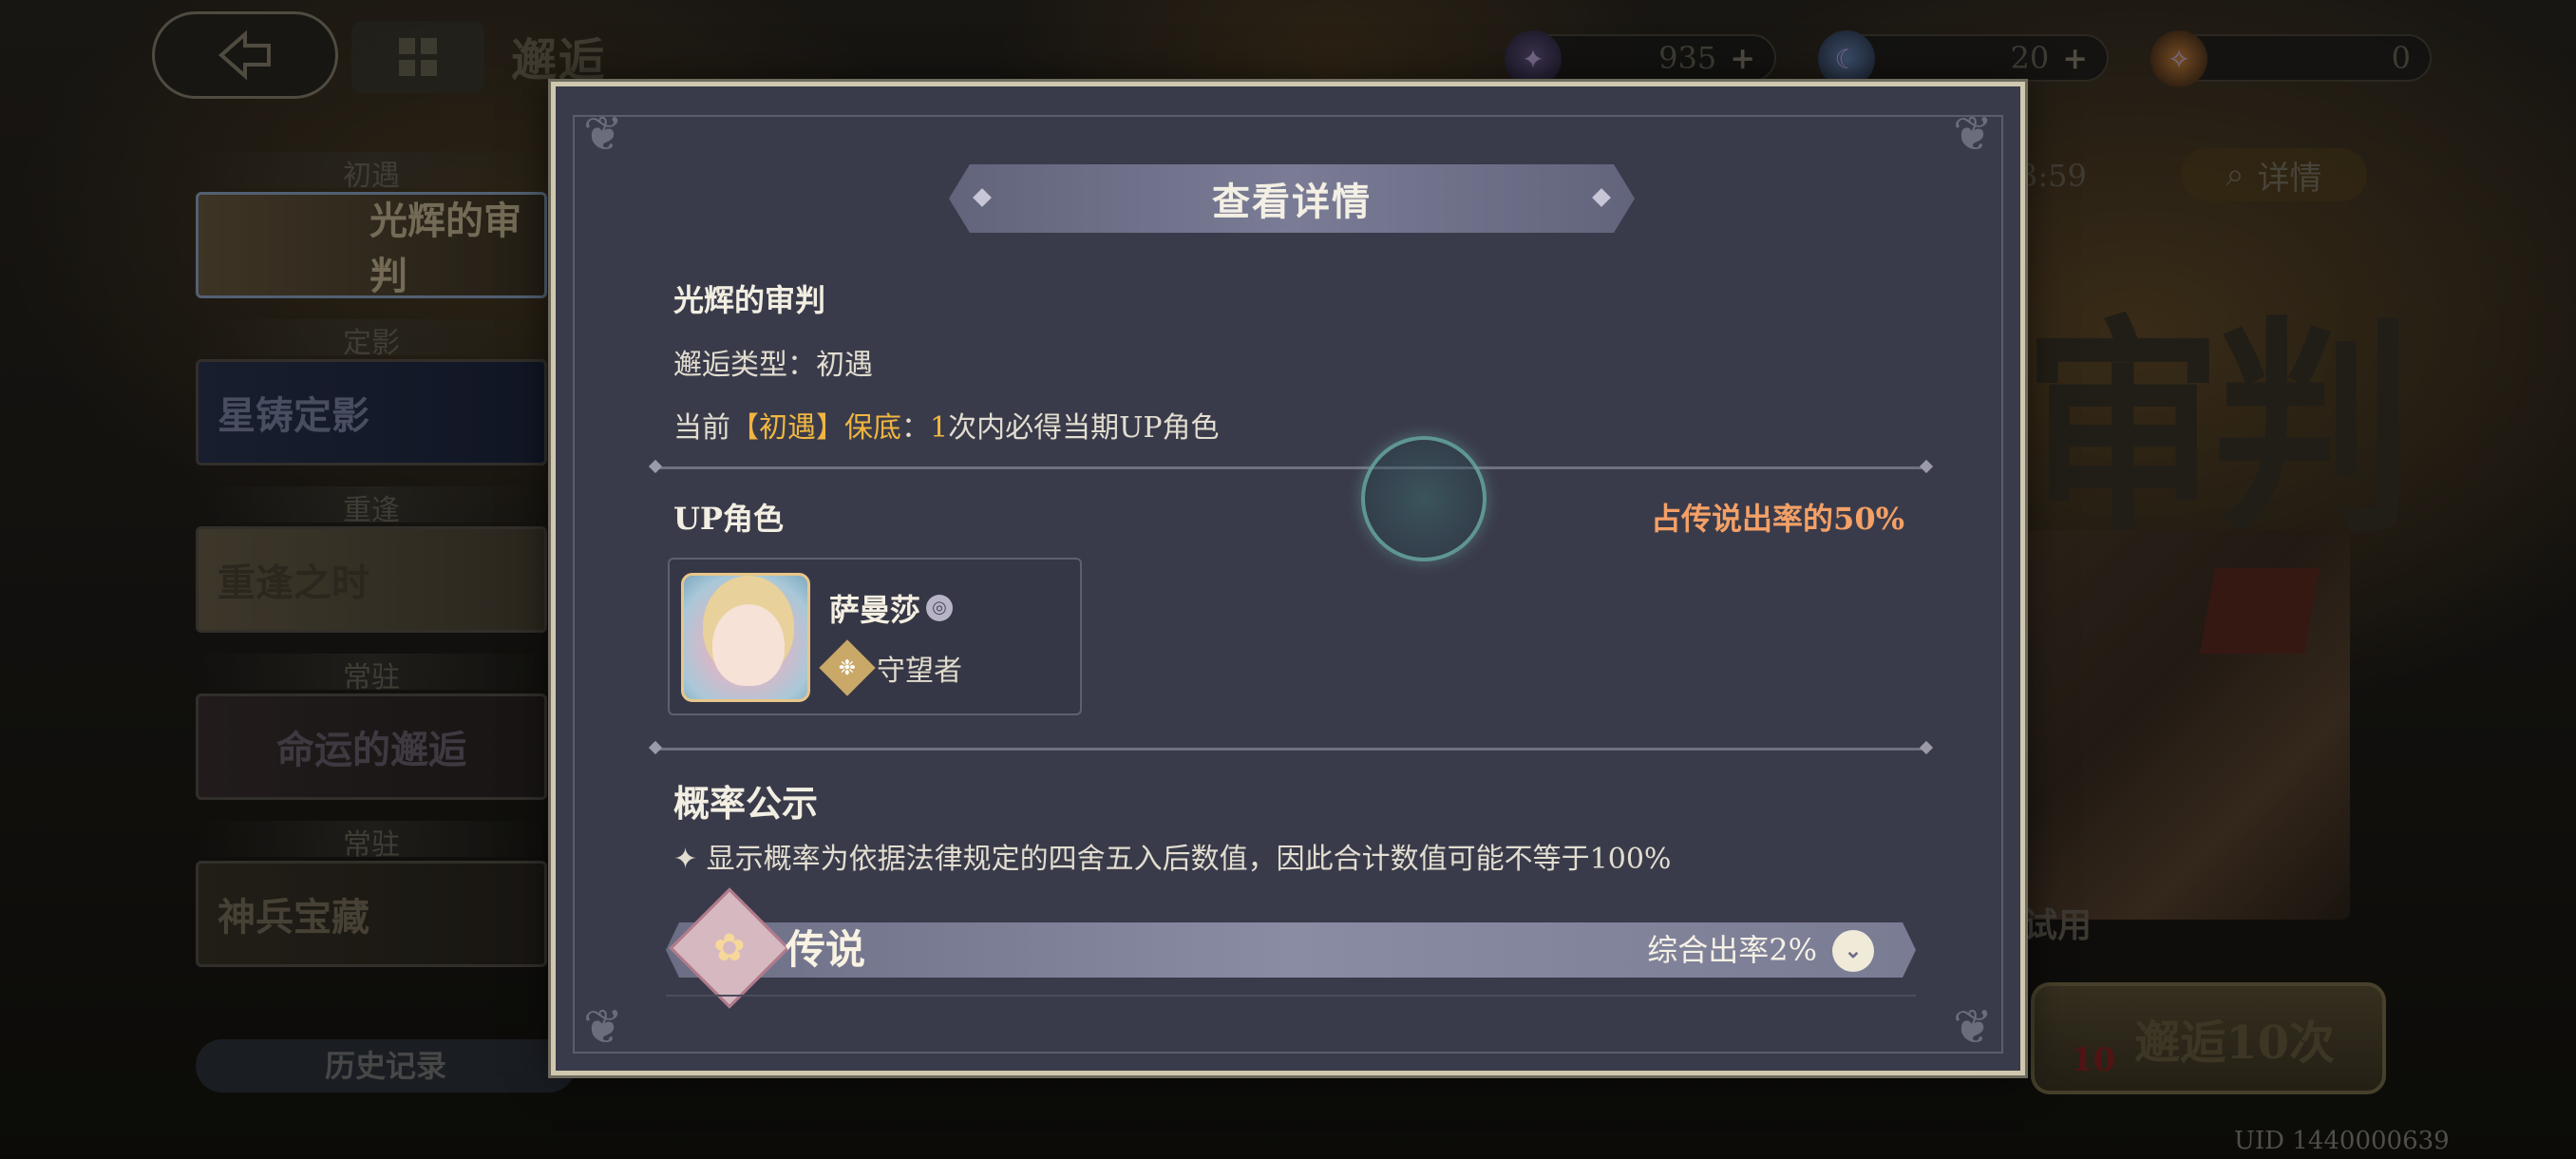  What do you see at coordinates (746, 803) in the screenshot?
I see `probability-title: 概率公示` at bounding box center [746, 803].